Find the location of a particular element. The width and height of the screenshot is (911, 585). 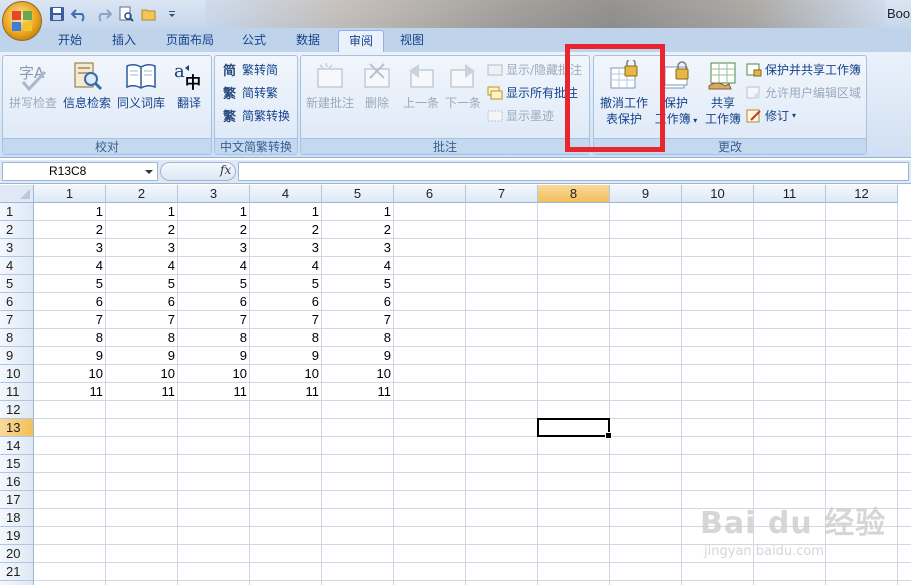

convert-chinese-button: 繁 简繁转换 is located at coordinates (256, 116).